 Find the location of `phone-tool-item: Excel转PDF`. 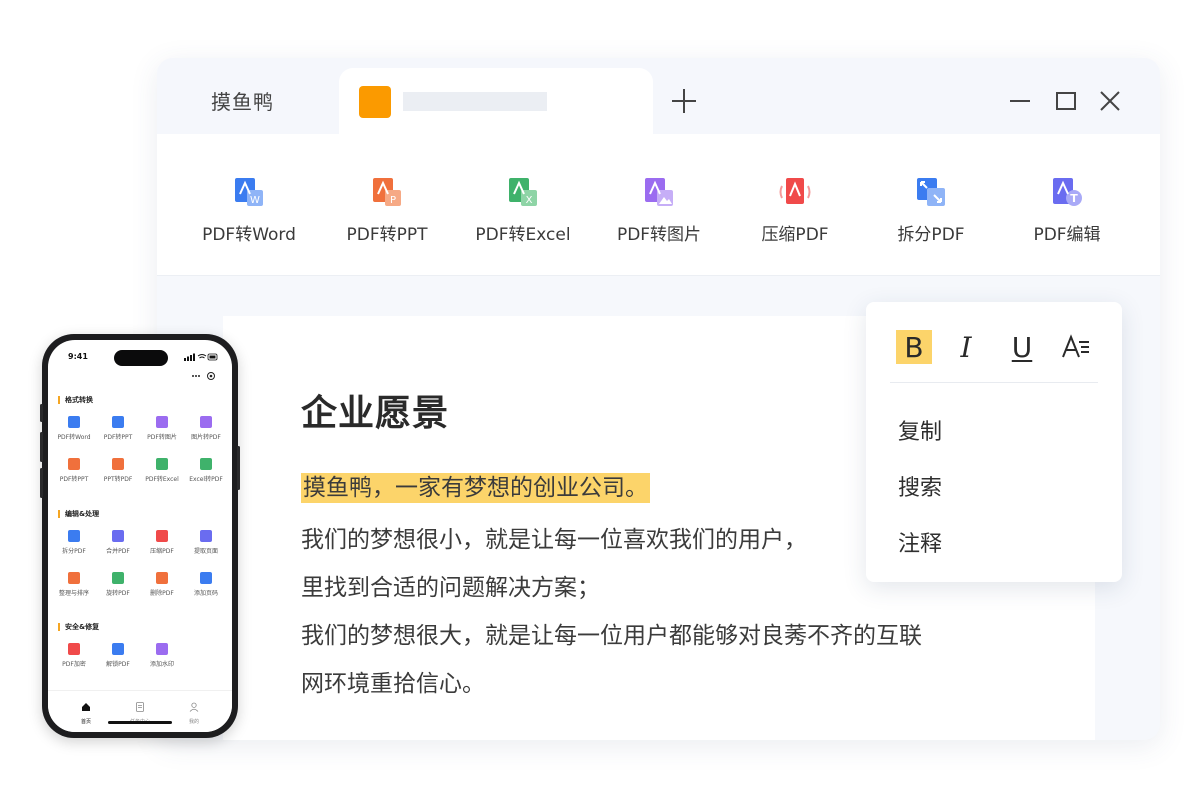

phone-tool-item: Excel转PDF is located at coordinates (206, 478).